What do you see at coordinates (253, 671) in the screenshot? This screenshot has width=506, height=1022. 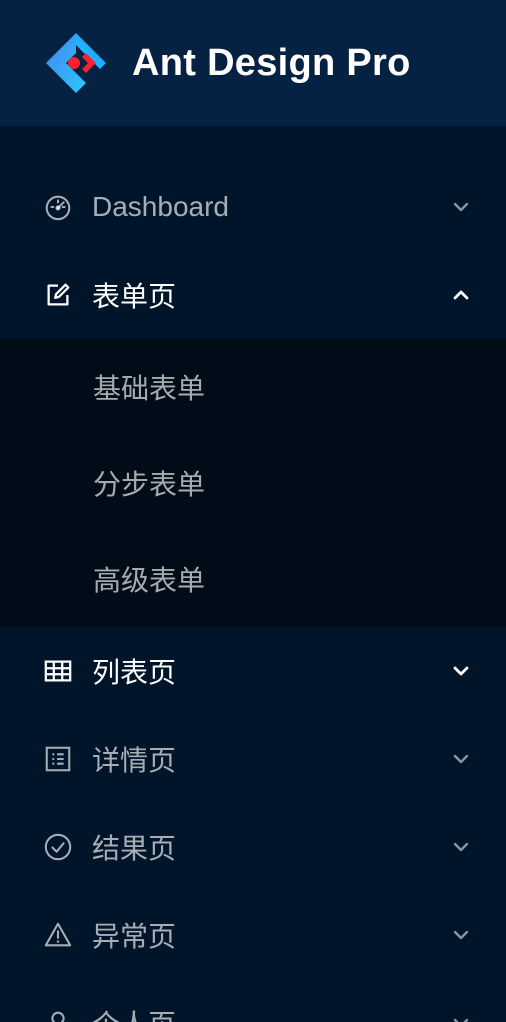 I see `menu-item-list: 列表页` at bounding box center [253, 671].